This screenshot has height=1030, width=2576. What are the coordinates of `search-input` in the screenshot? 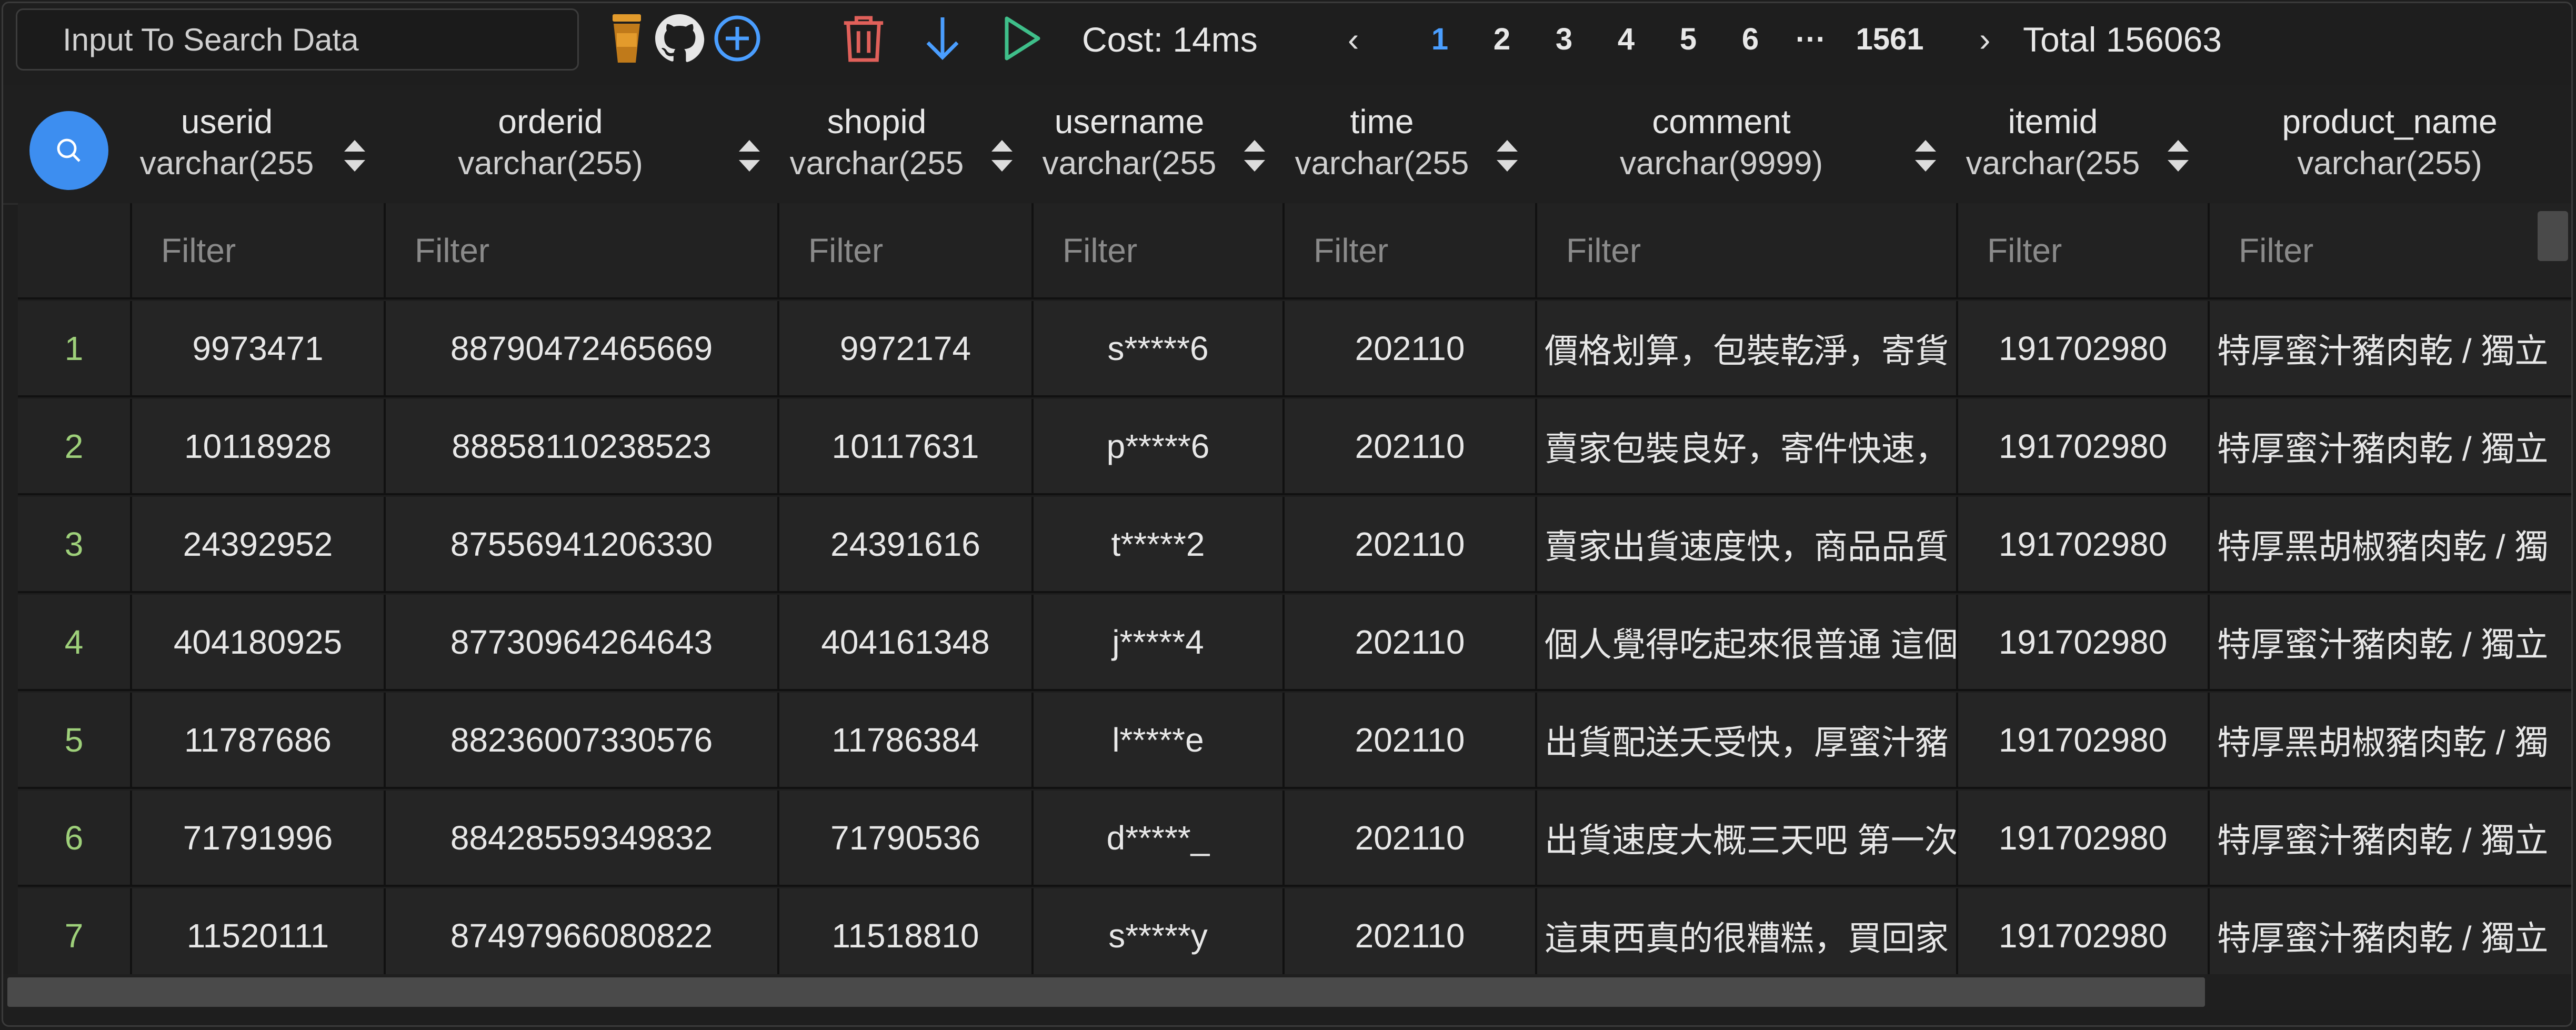 It's located at (319, 39).